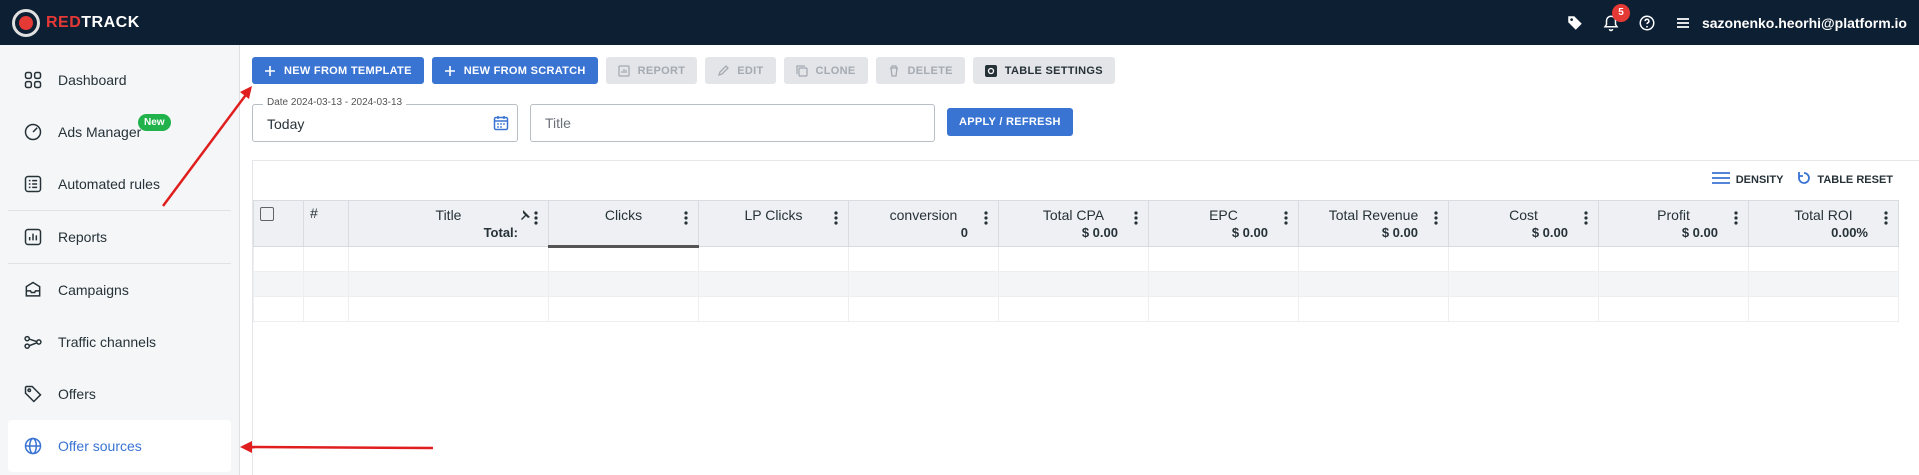 This screenshot has height=475, width=1919. What do you see at coordinates (26, 22) in the screenshot?
I see `redtrack-logo-icon` at bounding box center [26, 22].